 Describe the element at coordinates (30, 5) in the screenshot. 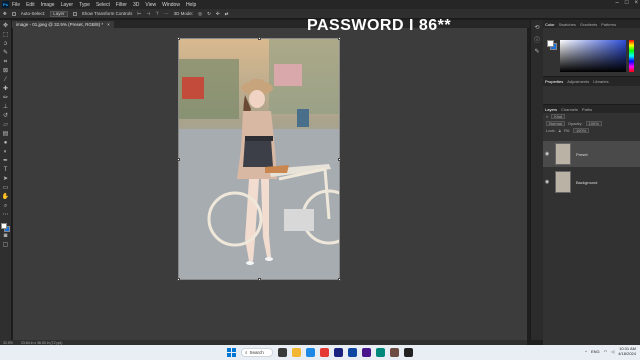

I see `menu-edit: Edit` at that location.